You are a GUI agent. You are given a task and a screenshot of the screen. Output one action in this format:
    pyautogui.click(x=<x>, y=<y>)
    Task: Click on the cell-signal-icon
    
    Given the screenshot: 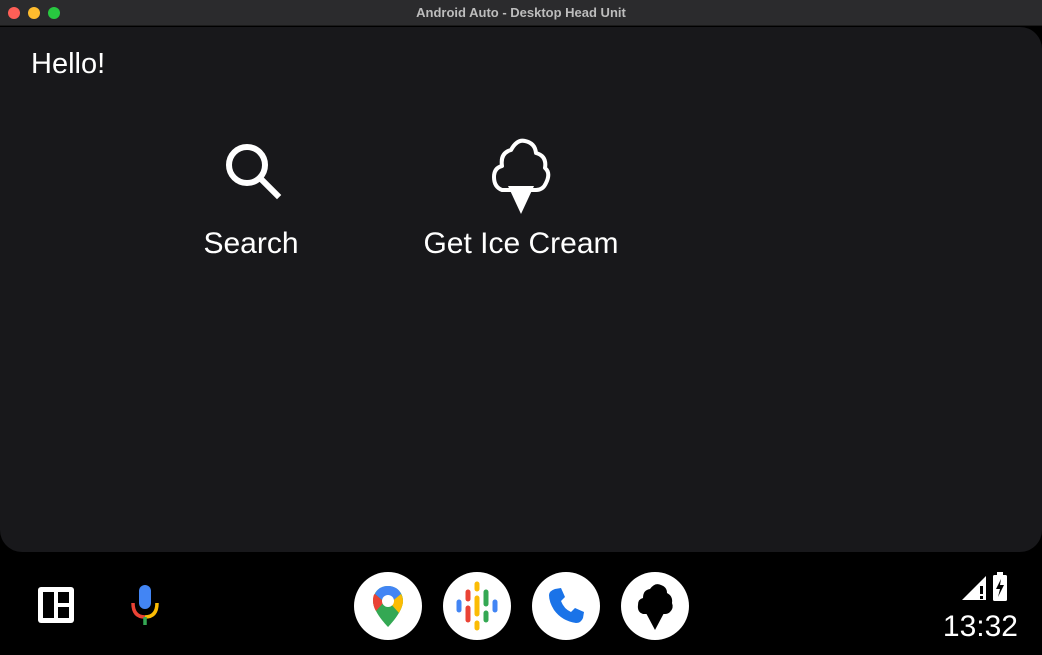 What is the action you would take?
    pyautogui.click(x=974, y=590)
    